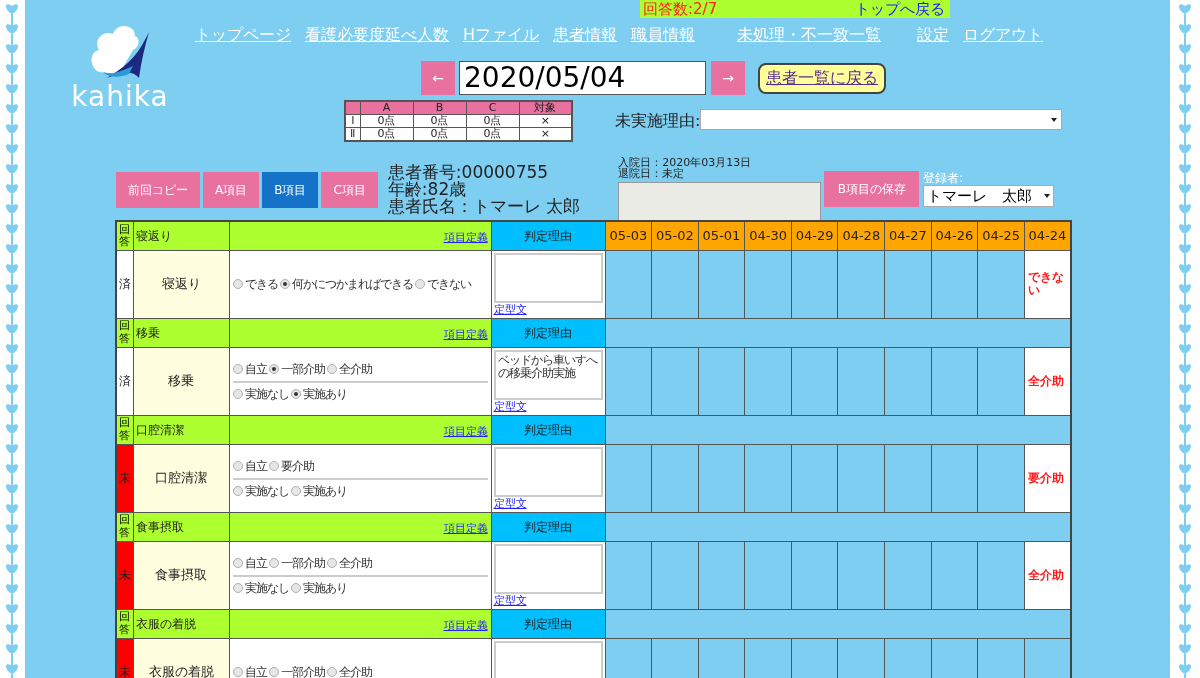 The height and width of the screenshot is (678, 1200). Describe the element at coordinates (768, 235) in the screenshot. I see `date-header: 04-30` at that location.